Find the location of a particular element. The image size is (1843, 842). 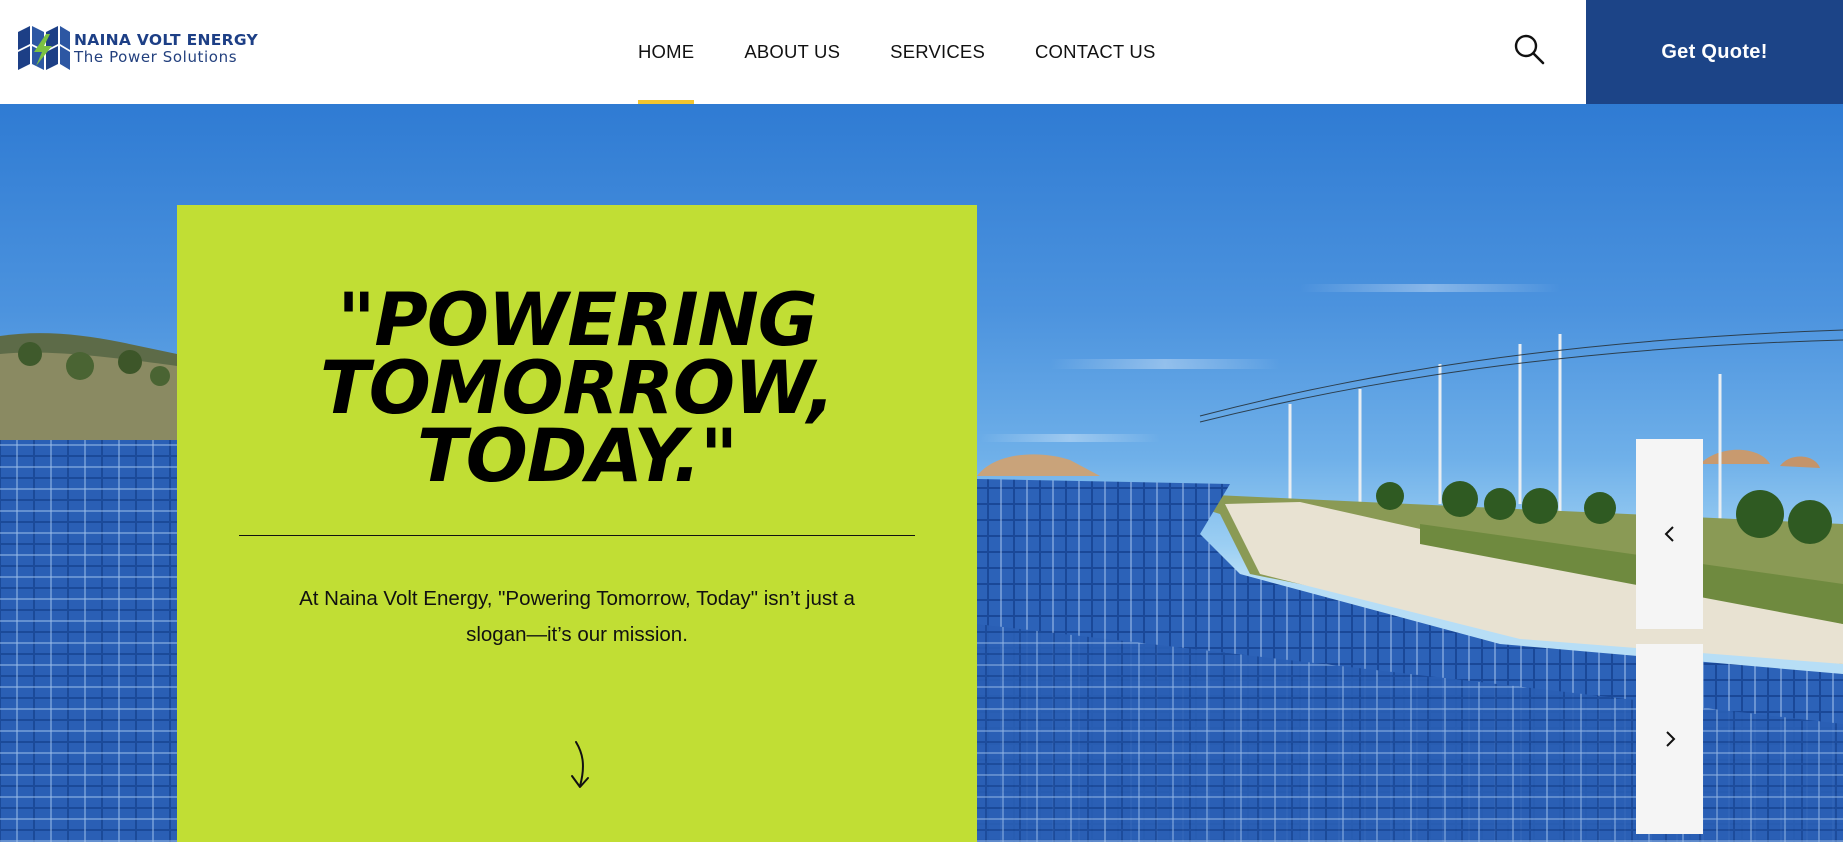

slider-next-button is located at coordinates (1669, 739).